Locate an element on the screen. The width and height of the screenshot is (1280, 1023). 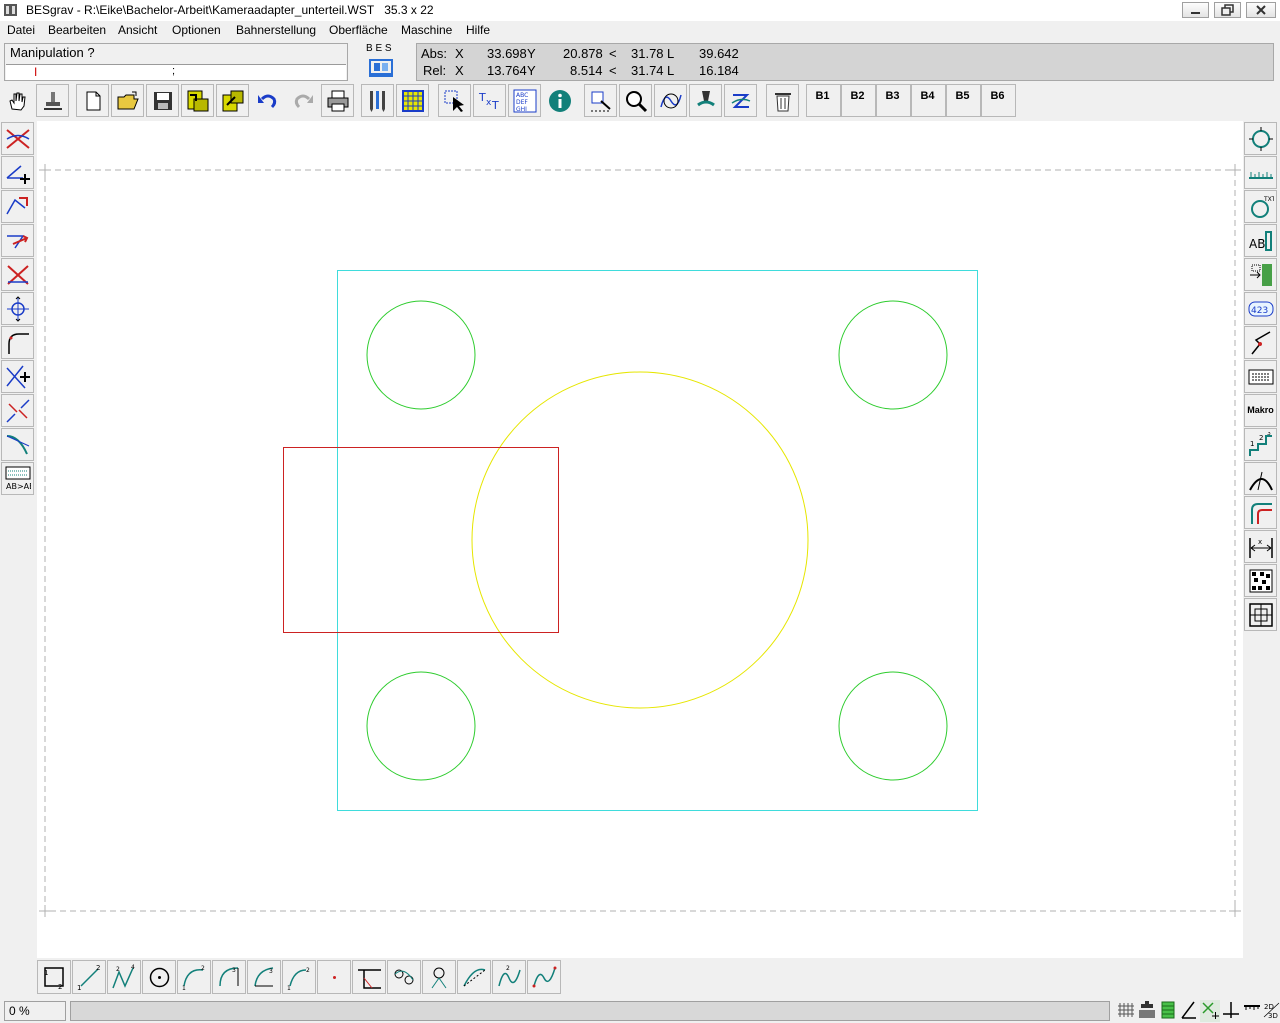
open-file-button is located at coordinates (127, 100).